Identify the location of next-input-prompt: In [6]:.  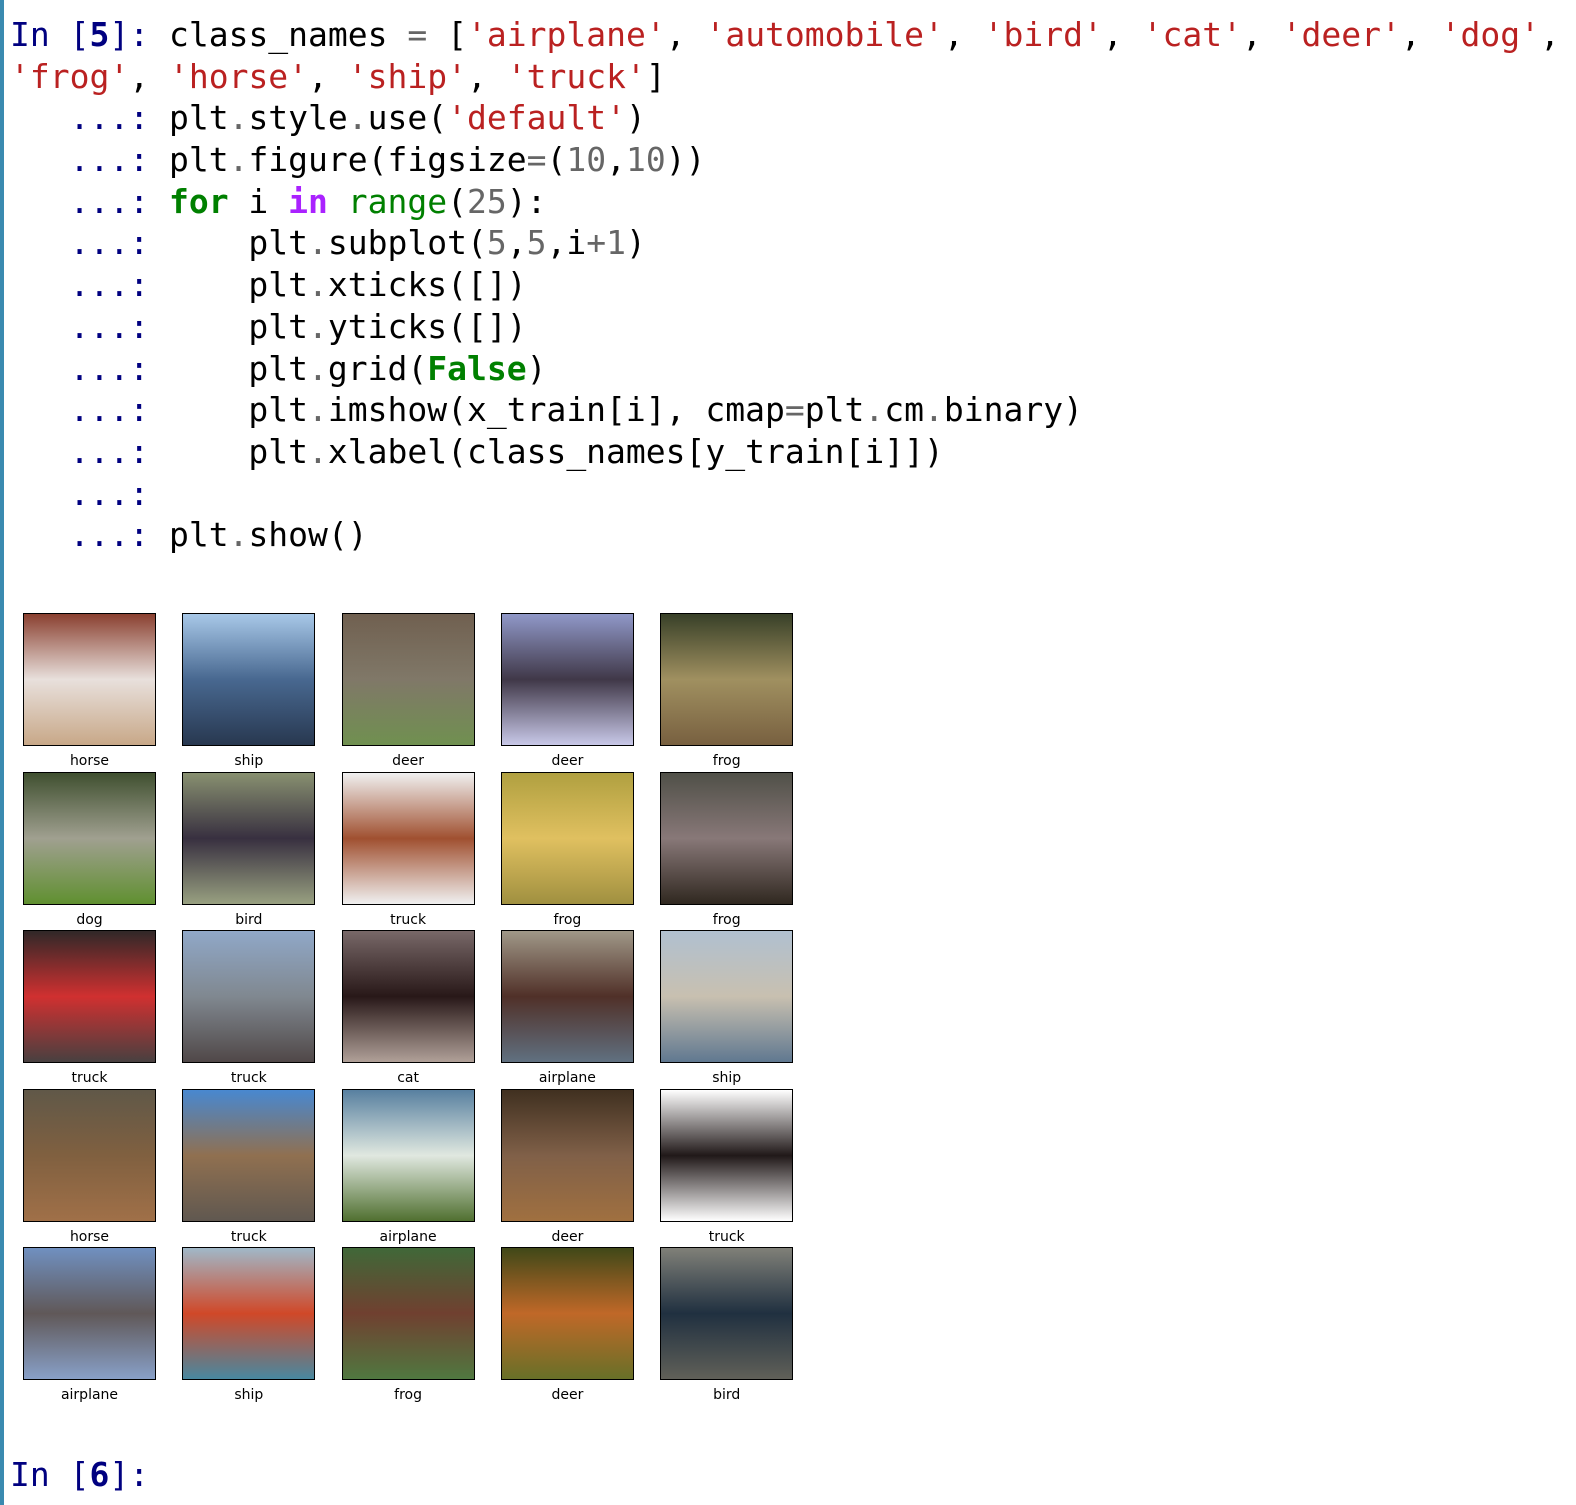
(89, 1474).